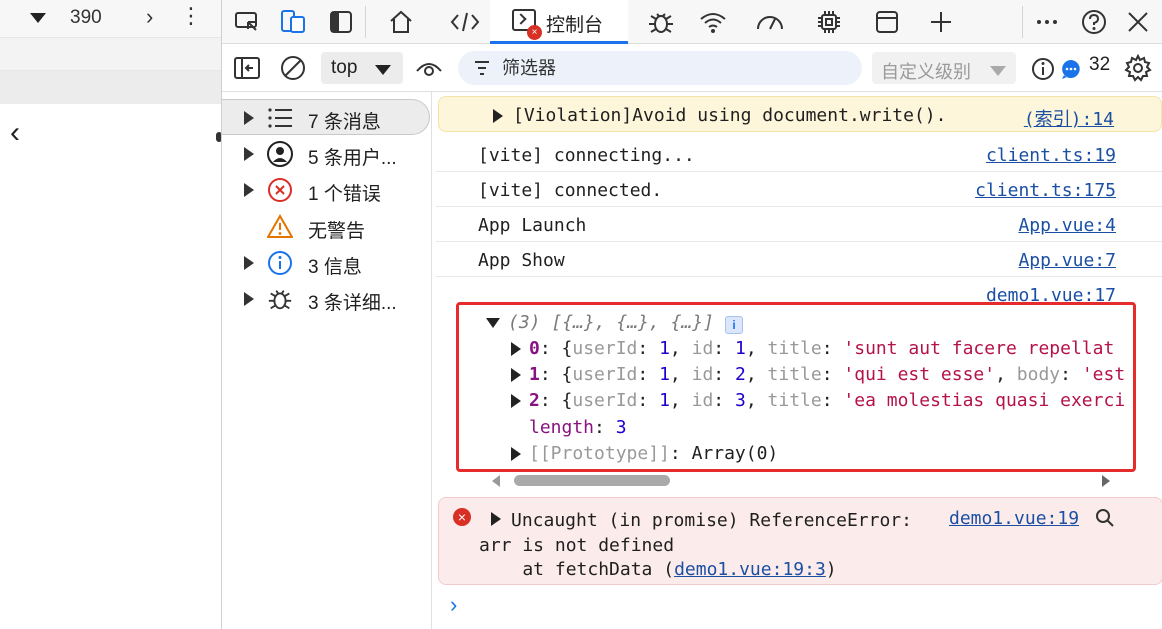  Describe the element at coordinates (1099, 65) in the screenshot. I see `issues-count: 32` at that location.